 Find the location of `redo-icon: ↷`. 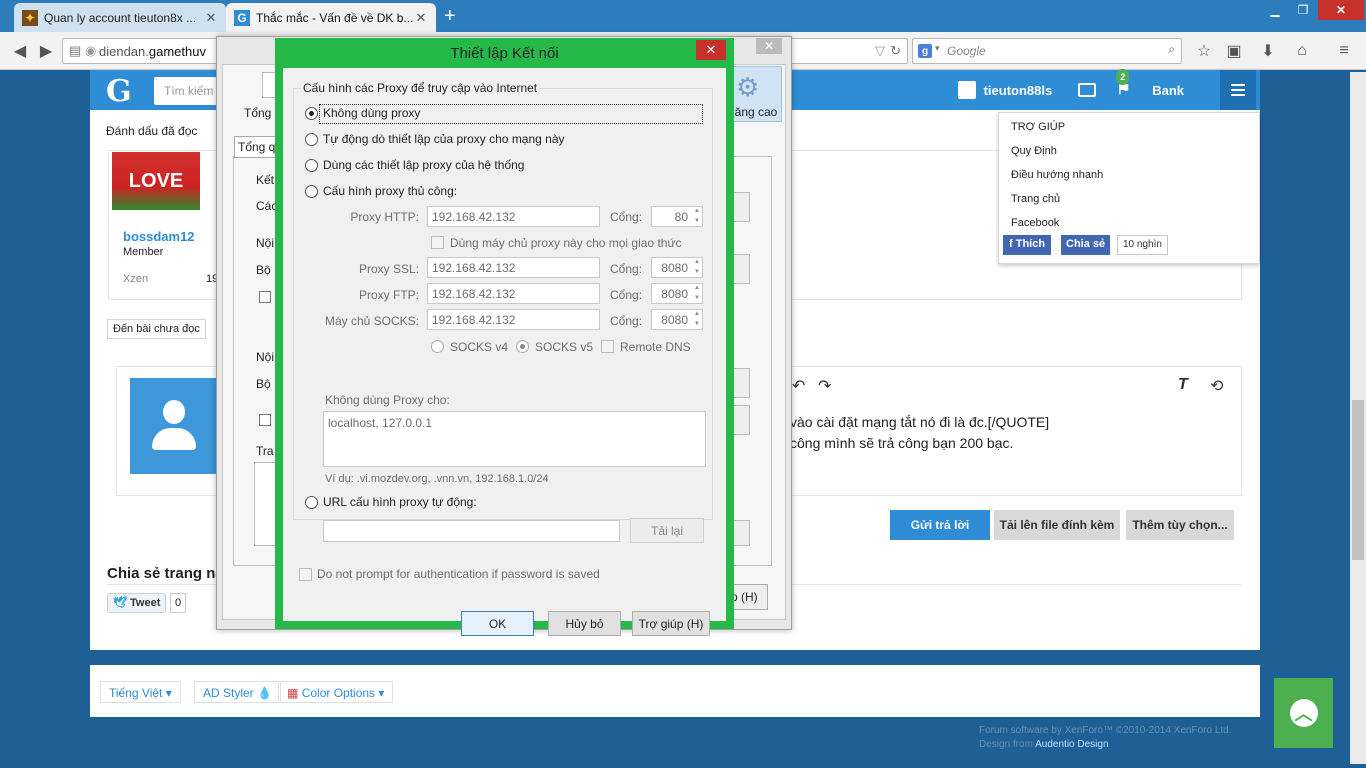

redo-icon: ↷ is located at coordinates (824, 386).